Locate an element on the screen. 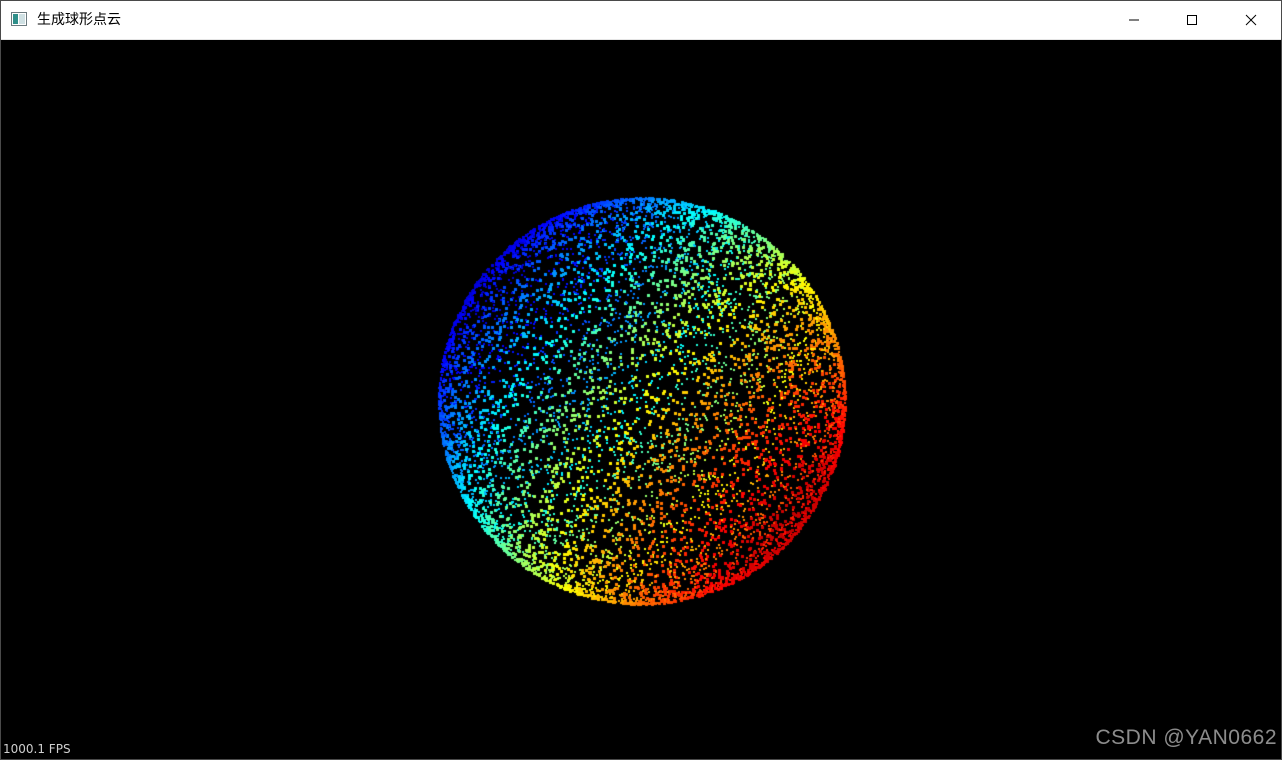  title-bar: 生成球形点云 is located at coordinates (641, 20).